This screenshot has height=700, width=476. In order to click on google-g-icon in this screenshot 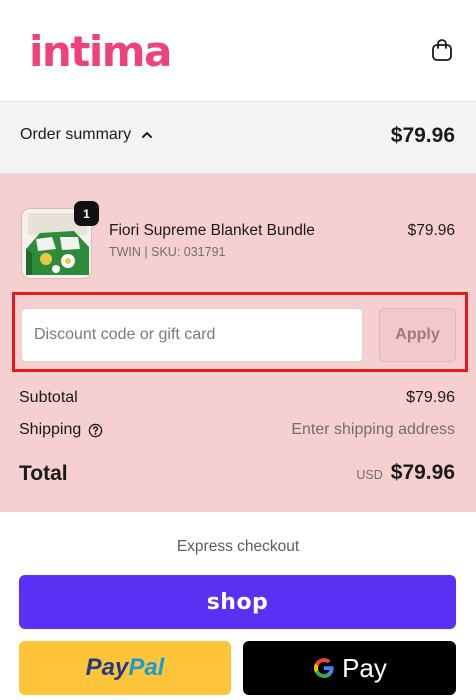, I will do `click(324, 668)`.